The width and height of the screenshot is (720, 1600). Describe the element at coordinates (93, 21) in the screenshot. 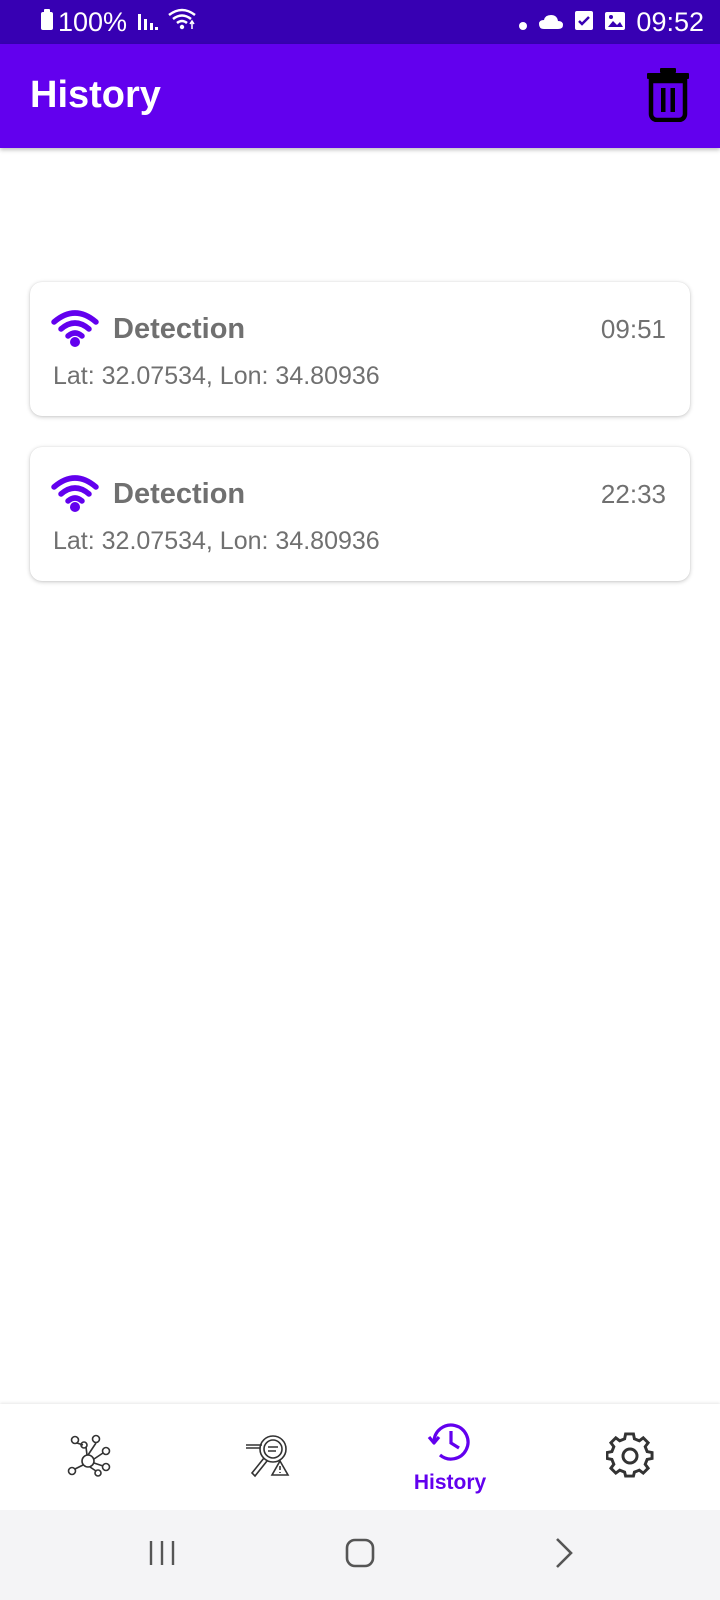

I see `battery-text: 100%` at that location.